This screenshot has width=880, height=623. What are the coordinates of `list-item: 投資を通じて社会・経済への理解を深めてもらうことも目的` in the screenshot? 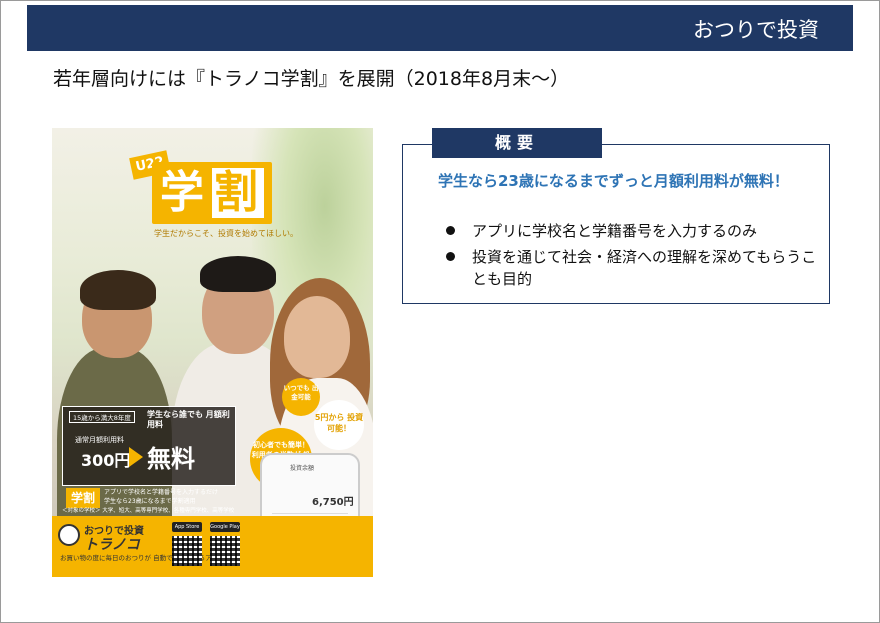 It's located at (634, 268).